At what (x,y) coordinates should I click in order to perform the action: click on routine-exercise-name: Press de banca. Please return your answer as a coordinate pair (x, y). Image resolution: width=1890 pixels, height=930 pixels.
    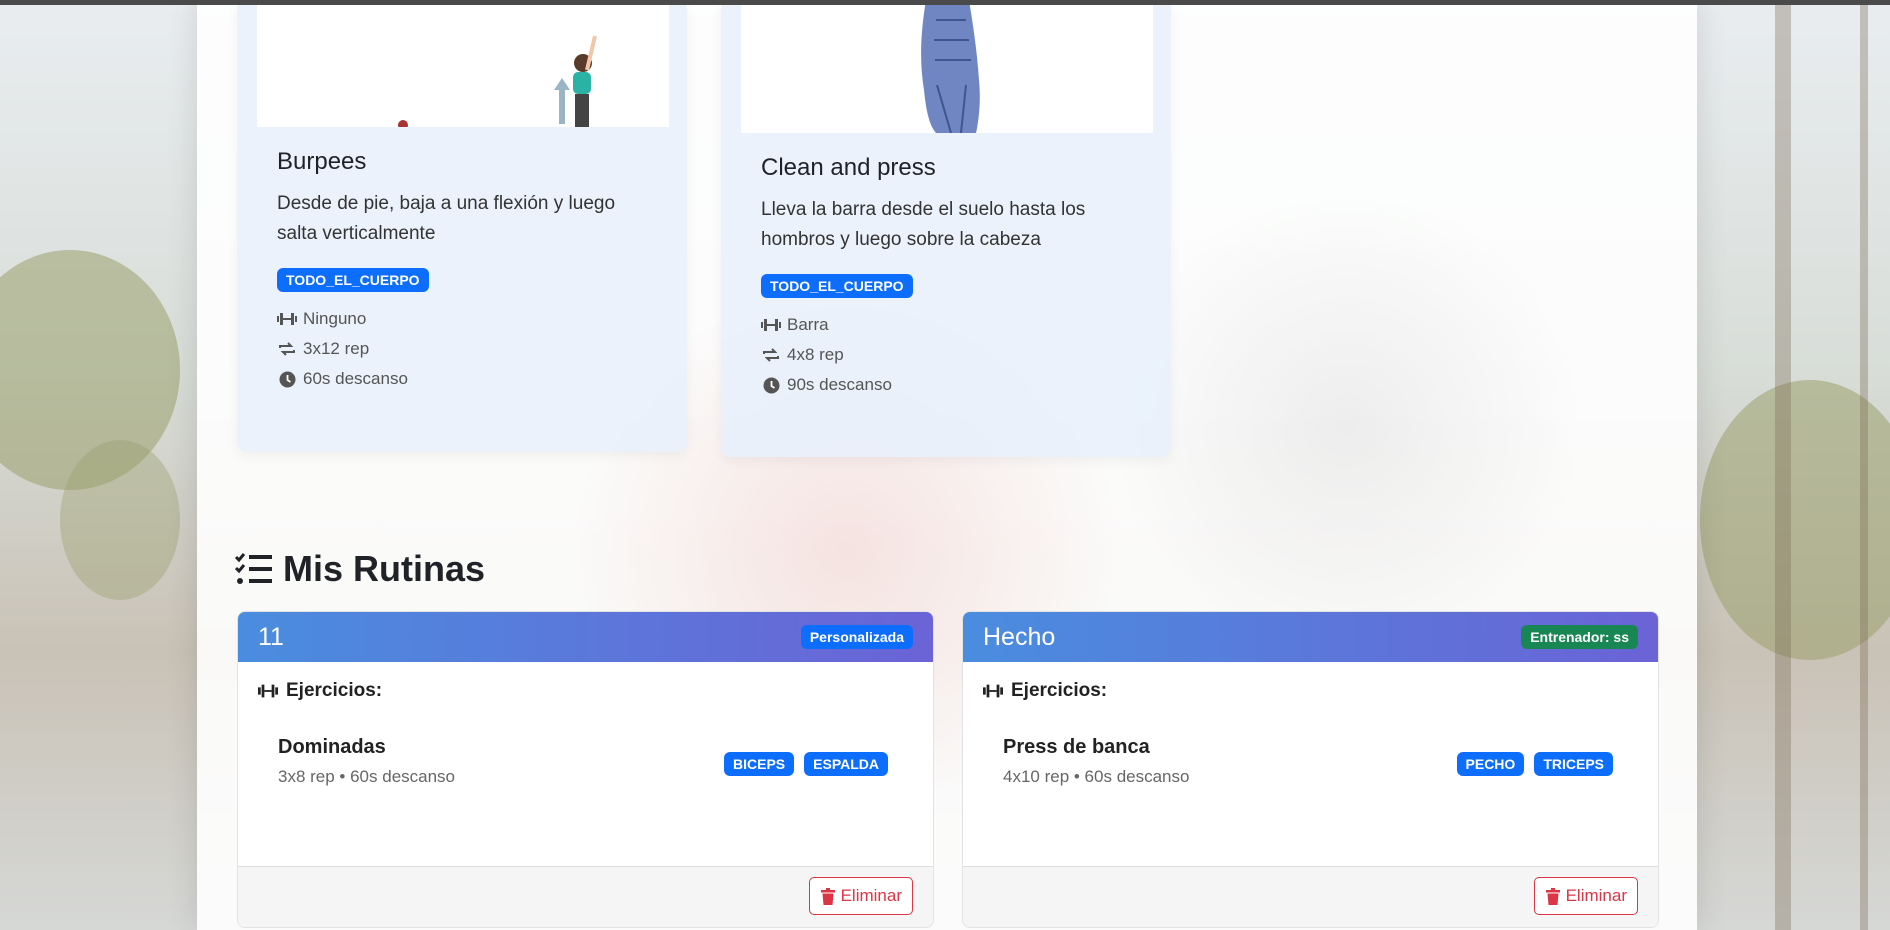
    Looking at the image, I should click on (1076, 747).